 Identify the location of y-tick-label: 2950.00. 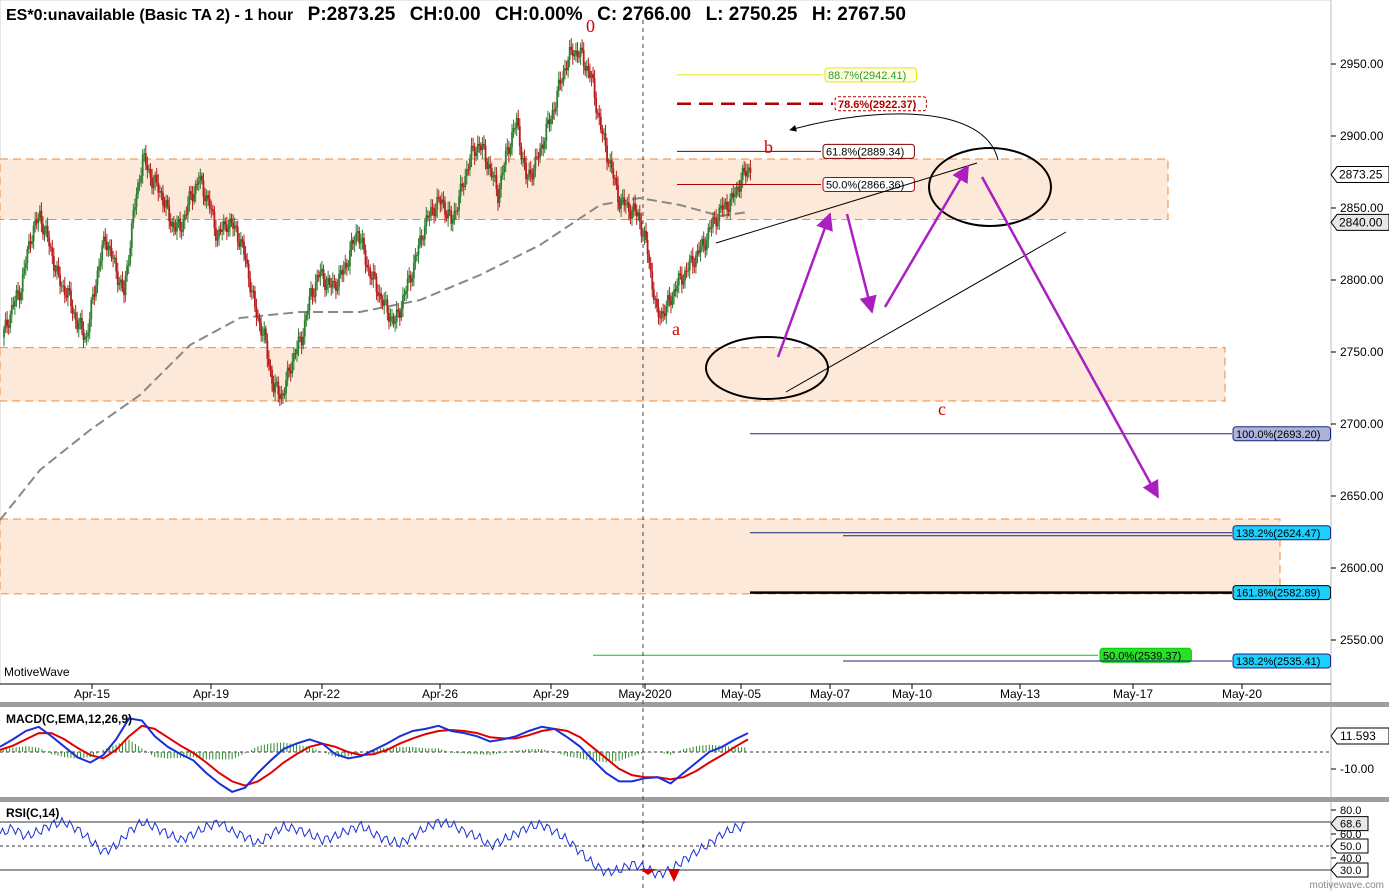
(1362, 64).